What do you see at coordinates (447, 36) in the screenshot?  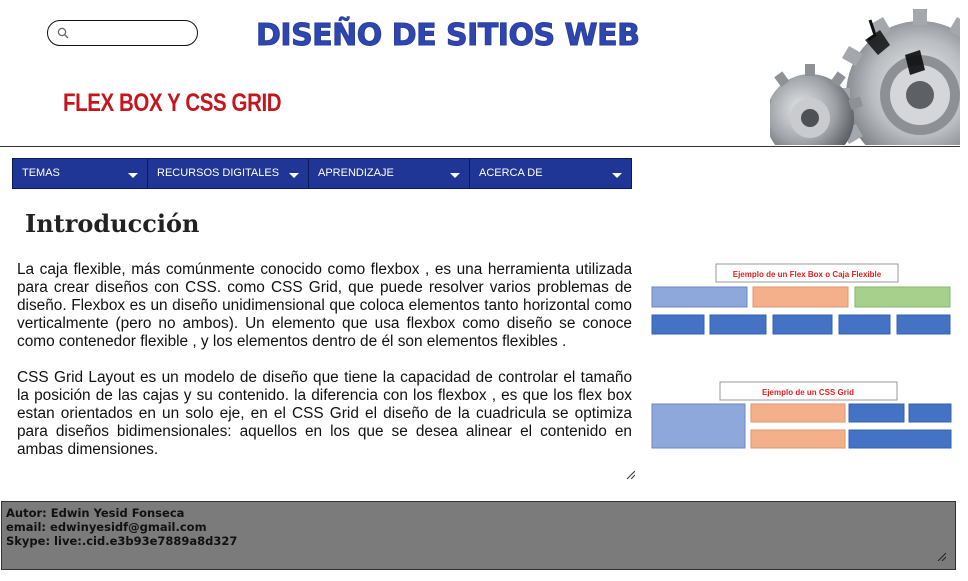 I see `site-title: DISEÑO DE SITIOS WEB` at bounding box center [447, 36].